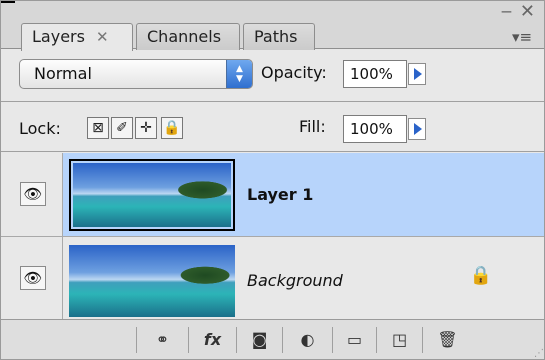 This screenshot has height=360, width=545. Describe the element at coordinates (239, 74) in the screenshot. I see `blend-mode-stepper-icon: ▲ ▼` at that location.